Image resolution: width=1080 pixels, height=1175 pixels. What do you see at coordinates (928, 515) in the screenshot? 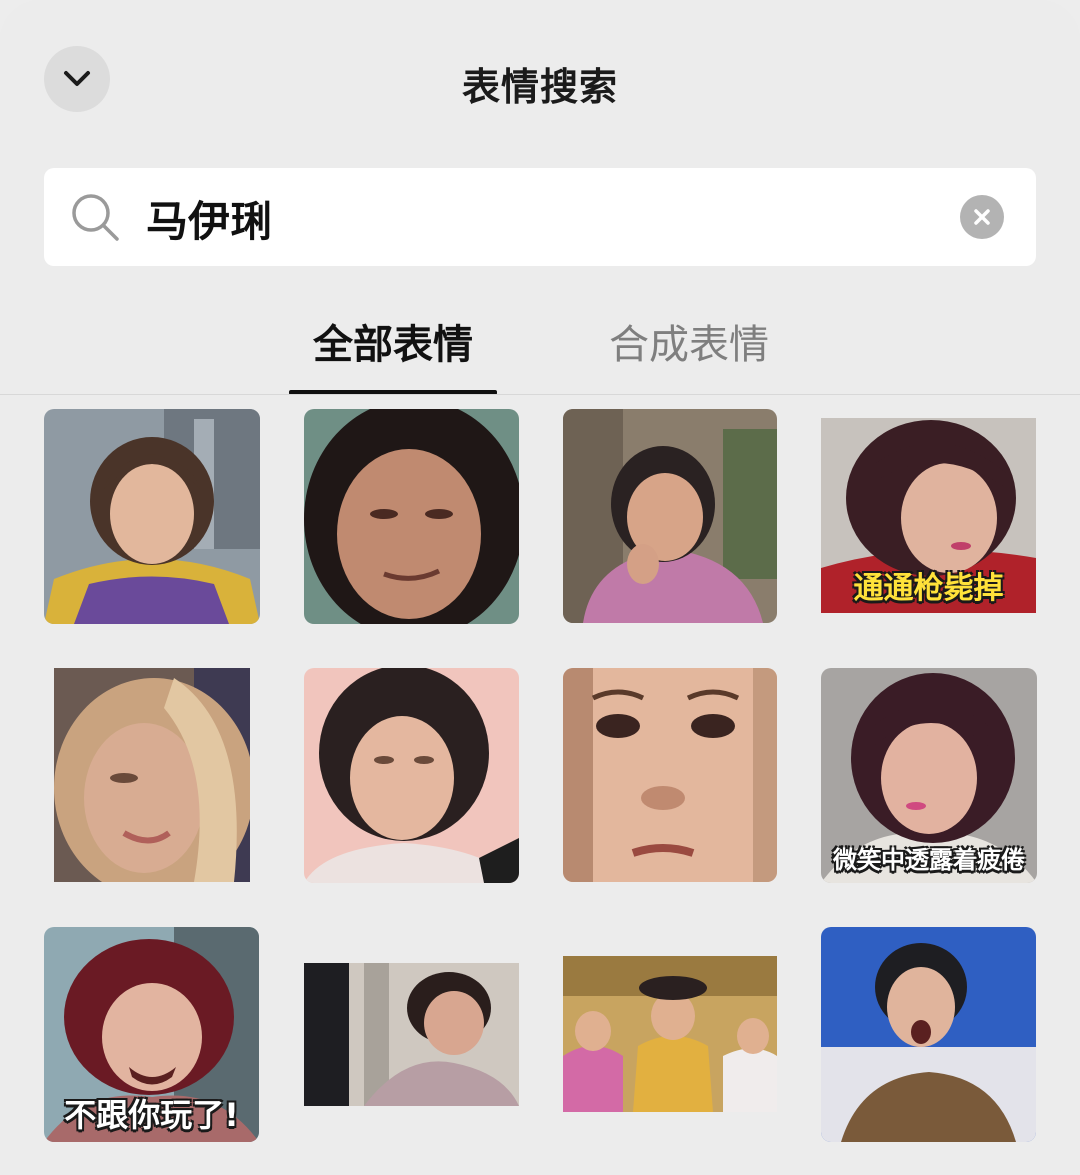
I see `sticker-item: 通通枪毙掉` at bounding box center [928, 515].